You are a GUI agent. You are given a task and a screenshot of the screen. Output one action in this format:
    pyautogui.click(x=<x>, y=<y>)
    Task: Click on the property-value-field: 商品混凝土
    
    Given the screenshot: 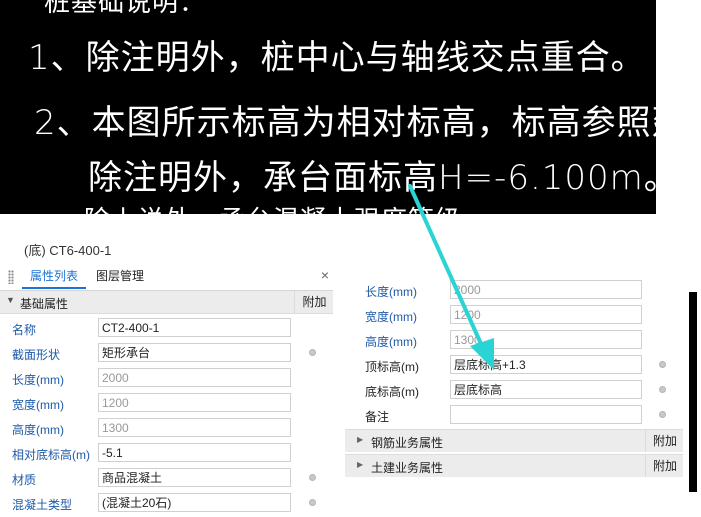 What is the action you would take?
    pyautogui.click(x=194, y=477)
    